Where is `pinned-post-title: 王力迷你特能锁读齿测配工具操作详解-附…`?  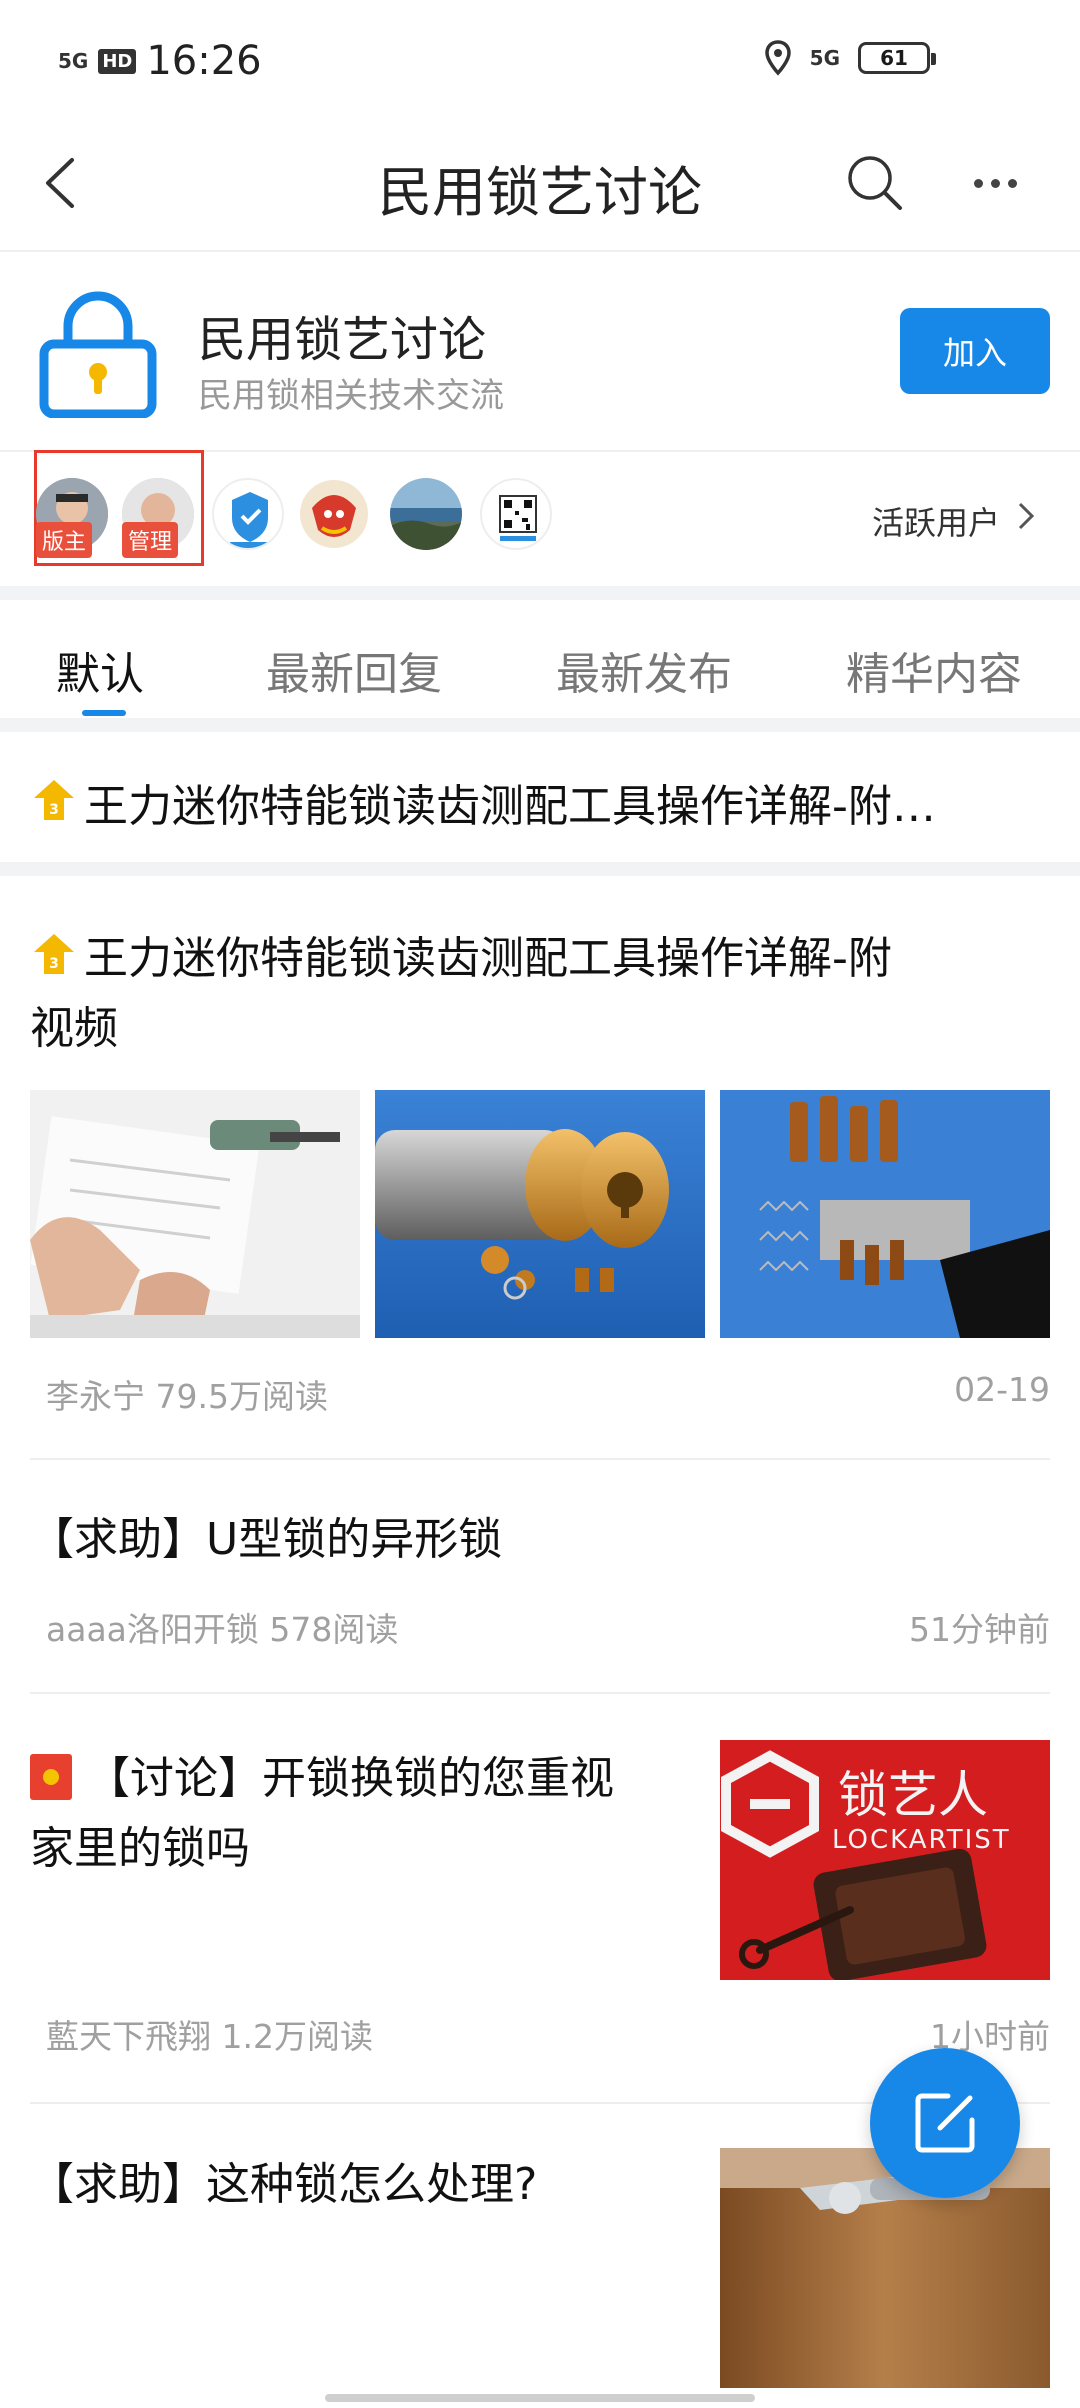
pinned-post-title: 王力迷你特能锁读齿测配工具操作详解-附… is located at coordinates (564, 802).